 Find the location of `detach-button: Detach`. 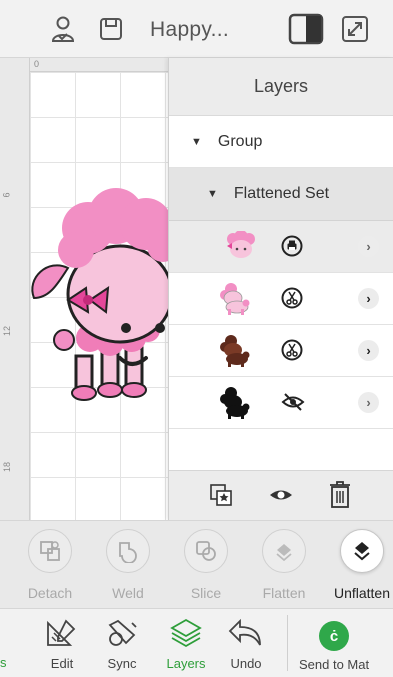

detach-button: Detach is located at coordinates (50, 565).